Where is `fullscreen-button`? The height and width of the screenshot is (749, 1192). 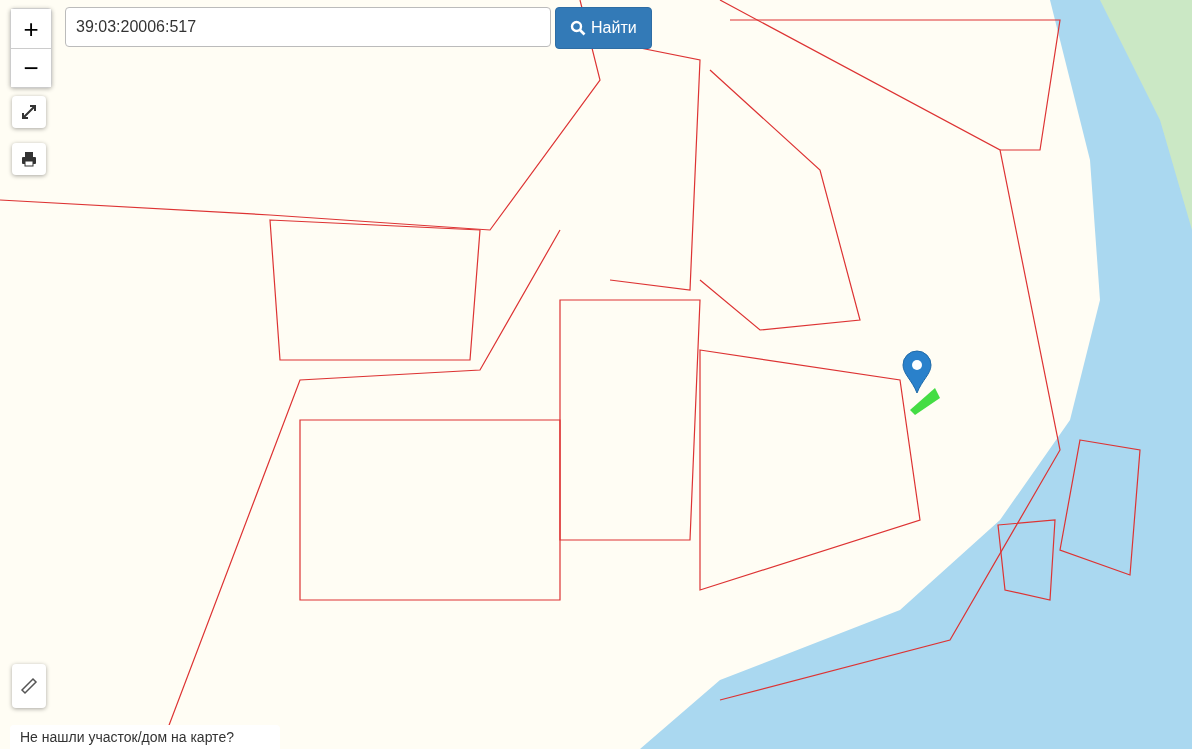
fullscreen-button is located at coordinates (29, 112).